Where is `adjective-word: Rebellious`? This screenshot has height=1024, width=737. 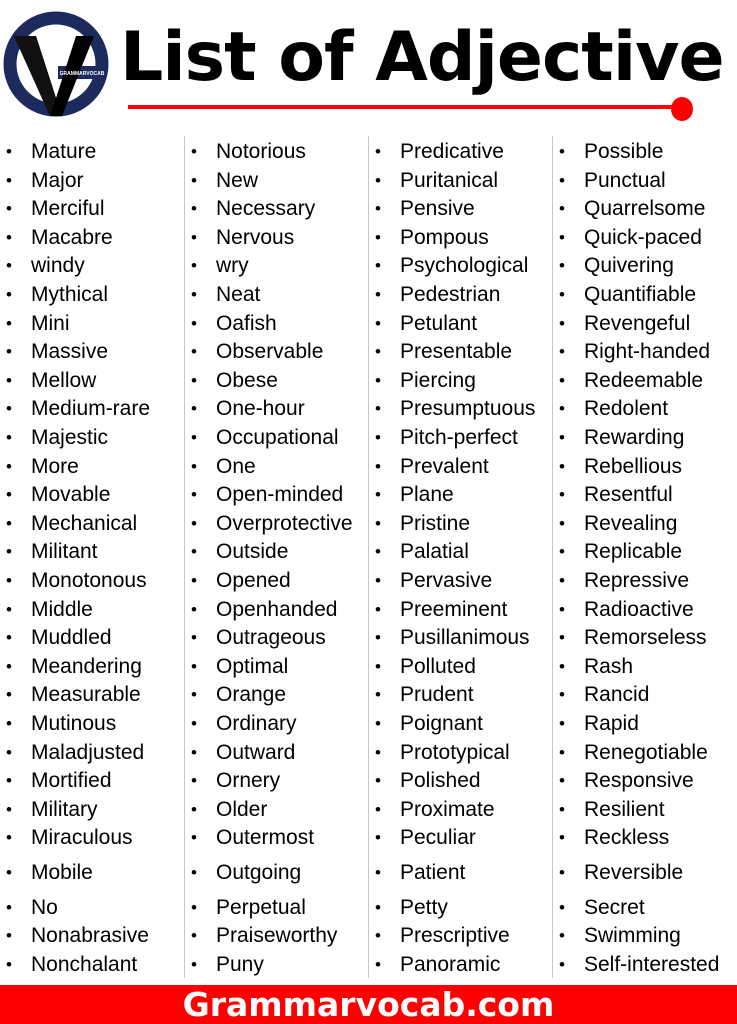
adjective-word: Rebellious is located at coordinates (633, 466).